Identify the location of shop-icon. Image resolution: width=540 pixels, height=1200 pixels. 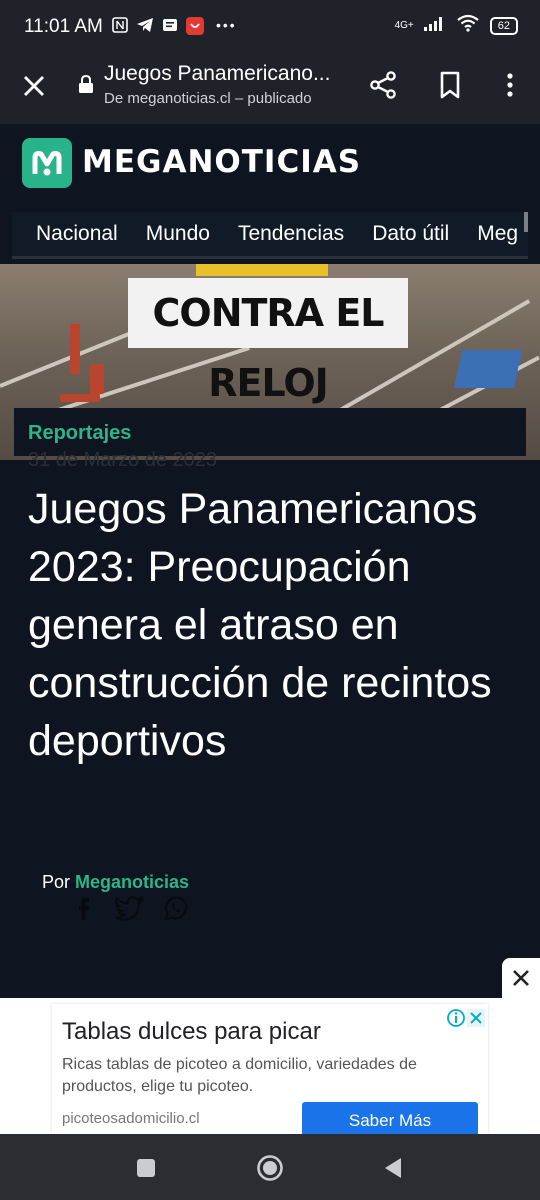
(195, 27).